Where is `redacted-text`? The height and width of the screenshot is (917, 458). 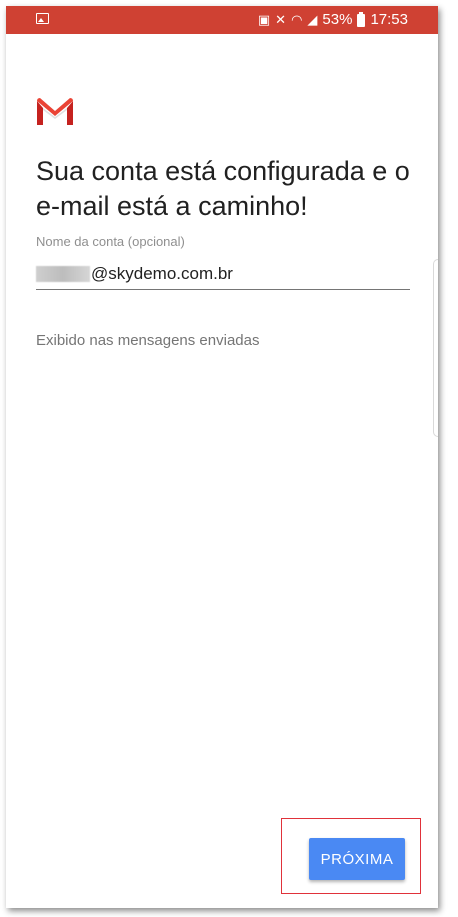 redacted-text is located at coordinates (63, 274).